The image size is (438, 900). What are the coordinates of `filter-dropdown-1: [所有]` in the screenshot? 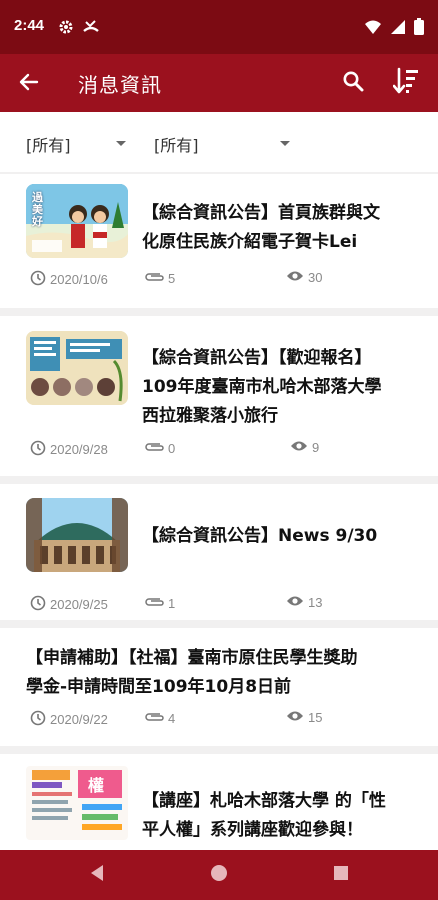 It's located at (81, 144).